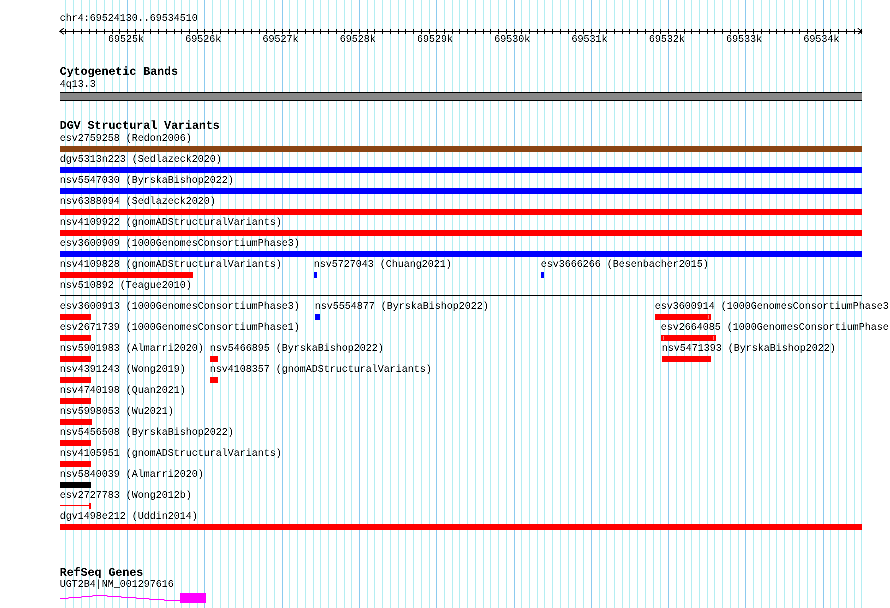 This screenshot has width=890, height=608. What do you see at coordinates (147, 434) in the screenshot?
I see `variant-label: nsv5456508 (ByrskaBishop2022)` at bounding box center [147, 434].